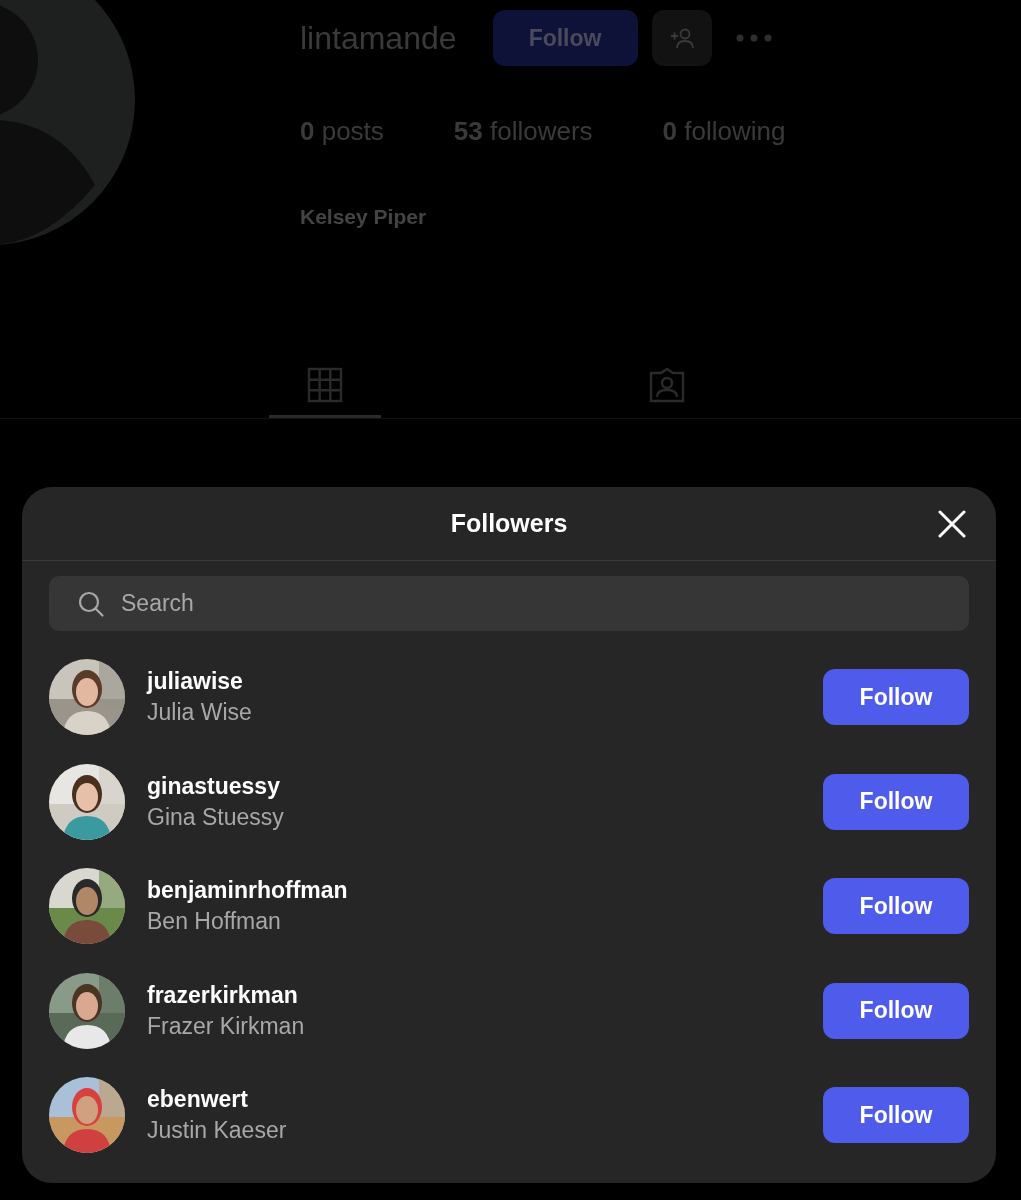 This screenshot has height=1200, width=1021. What do you see at coordinates (214, 922) in the screenshot?
I see `follower-name: Ben Hoffman` at bounding box center [214, 922].